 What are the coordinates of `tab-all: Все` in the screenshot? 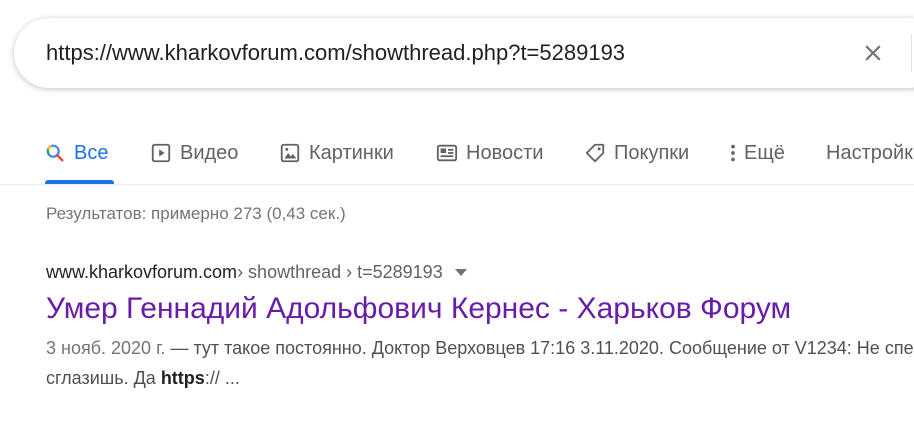 It's located at (76, 153).